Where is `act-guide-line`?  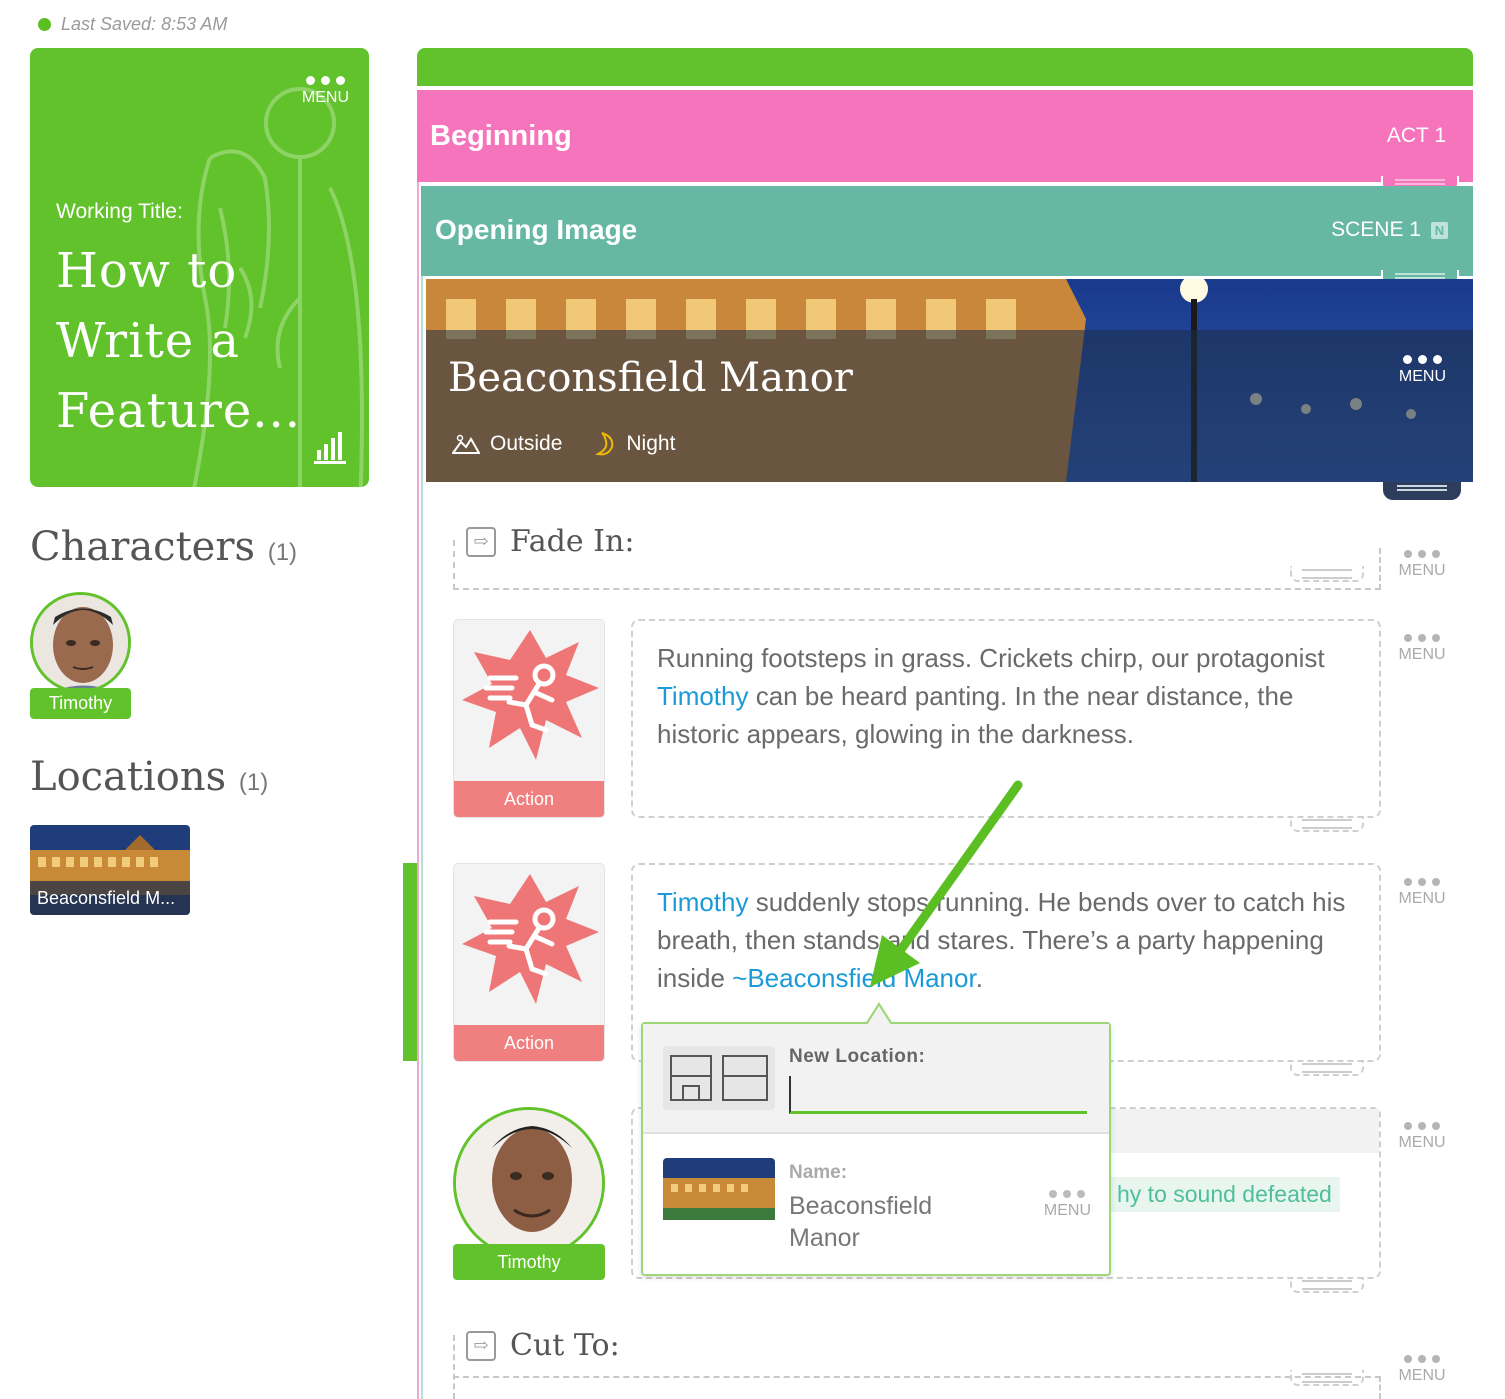
act-guide-line is located at coordinates (418, 790).